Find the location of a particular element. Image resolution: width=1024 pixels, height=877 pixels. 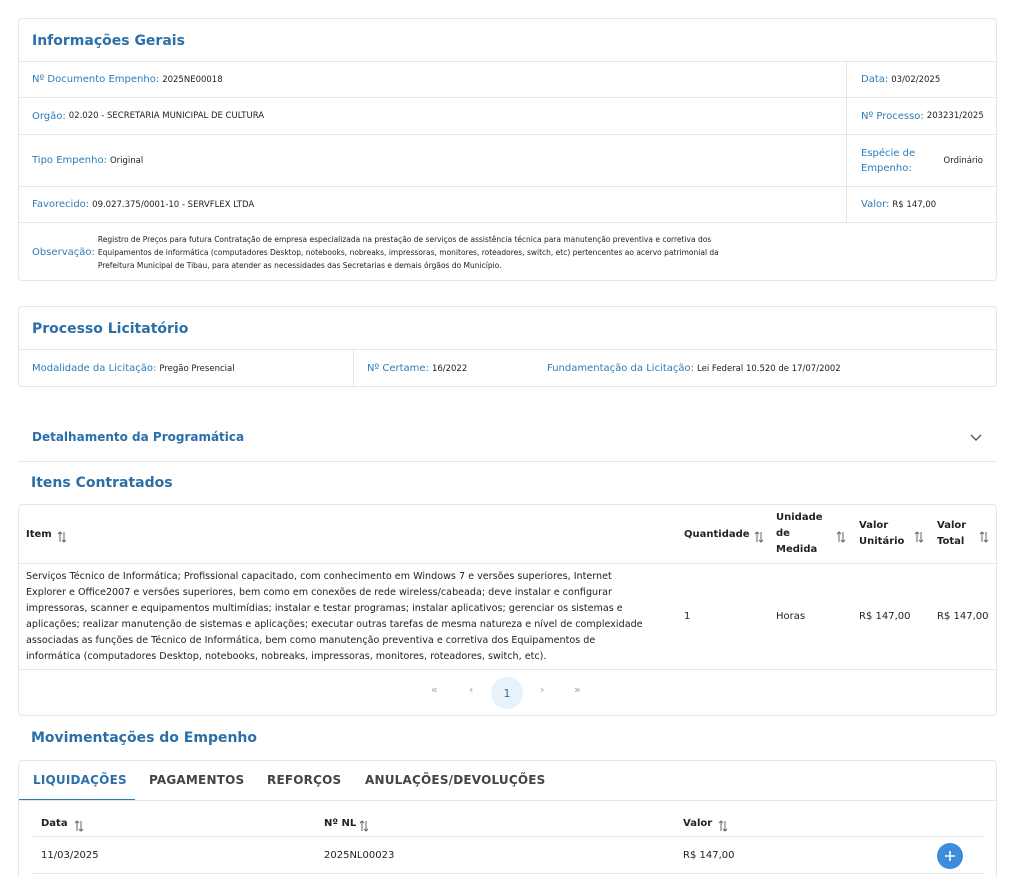

item-quantidade: 1 is located at coordinates (687, 616).